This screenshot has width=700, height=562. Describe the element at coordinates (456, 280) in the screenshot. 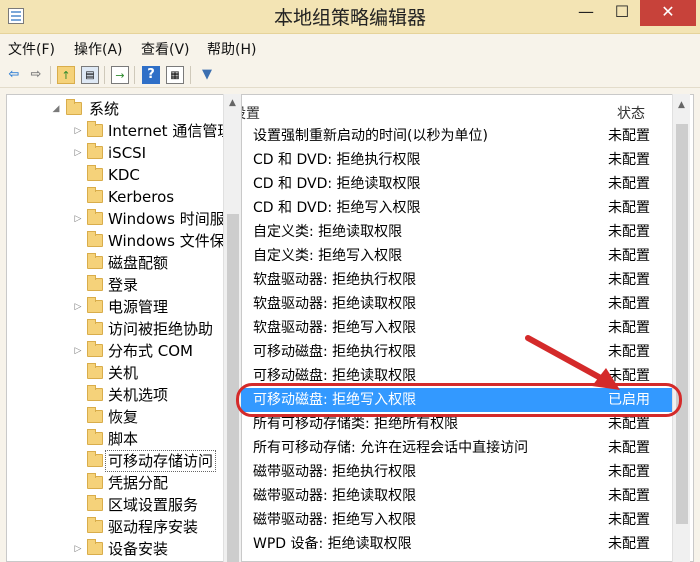

I see `policy-row: 软盘驱动器: 拒绝执行权限 未配置` at that location.